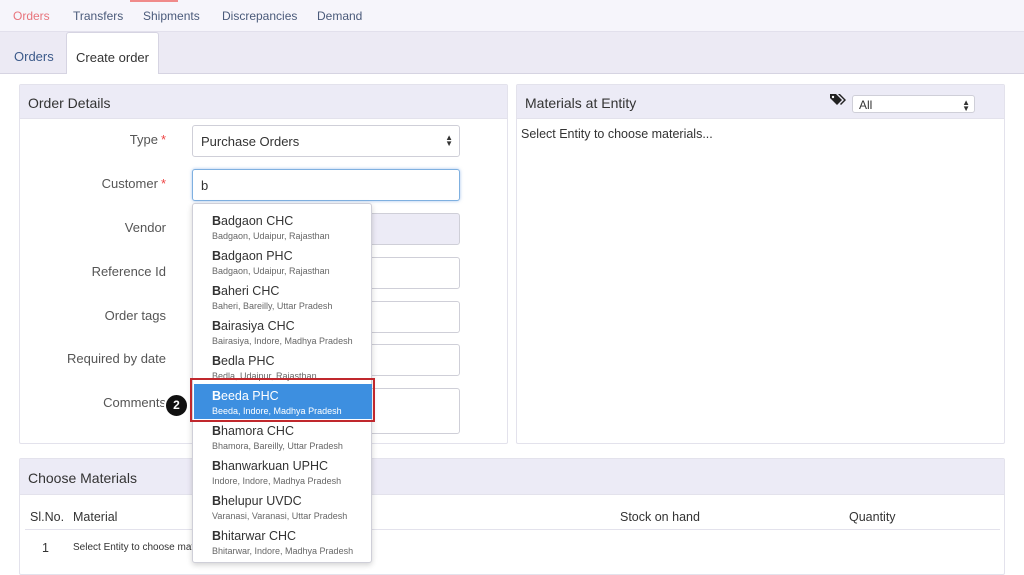 This screenshot has width=1024, height=575. What do you see at coordinates (34, 53) in the screenshot?
I see `subtab-orders: Orders` at bounding box center [34, 53].